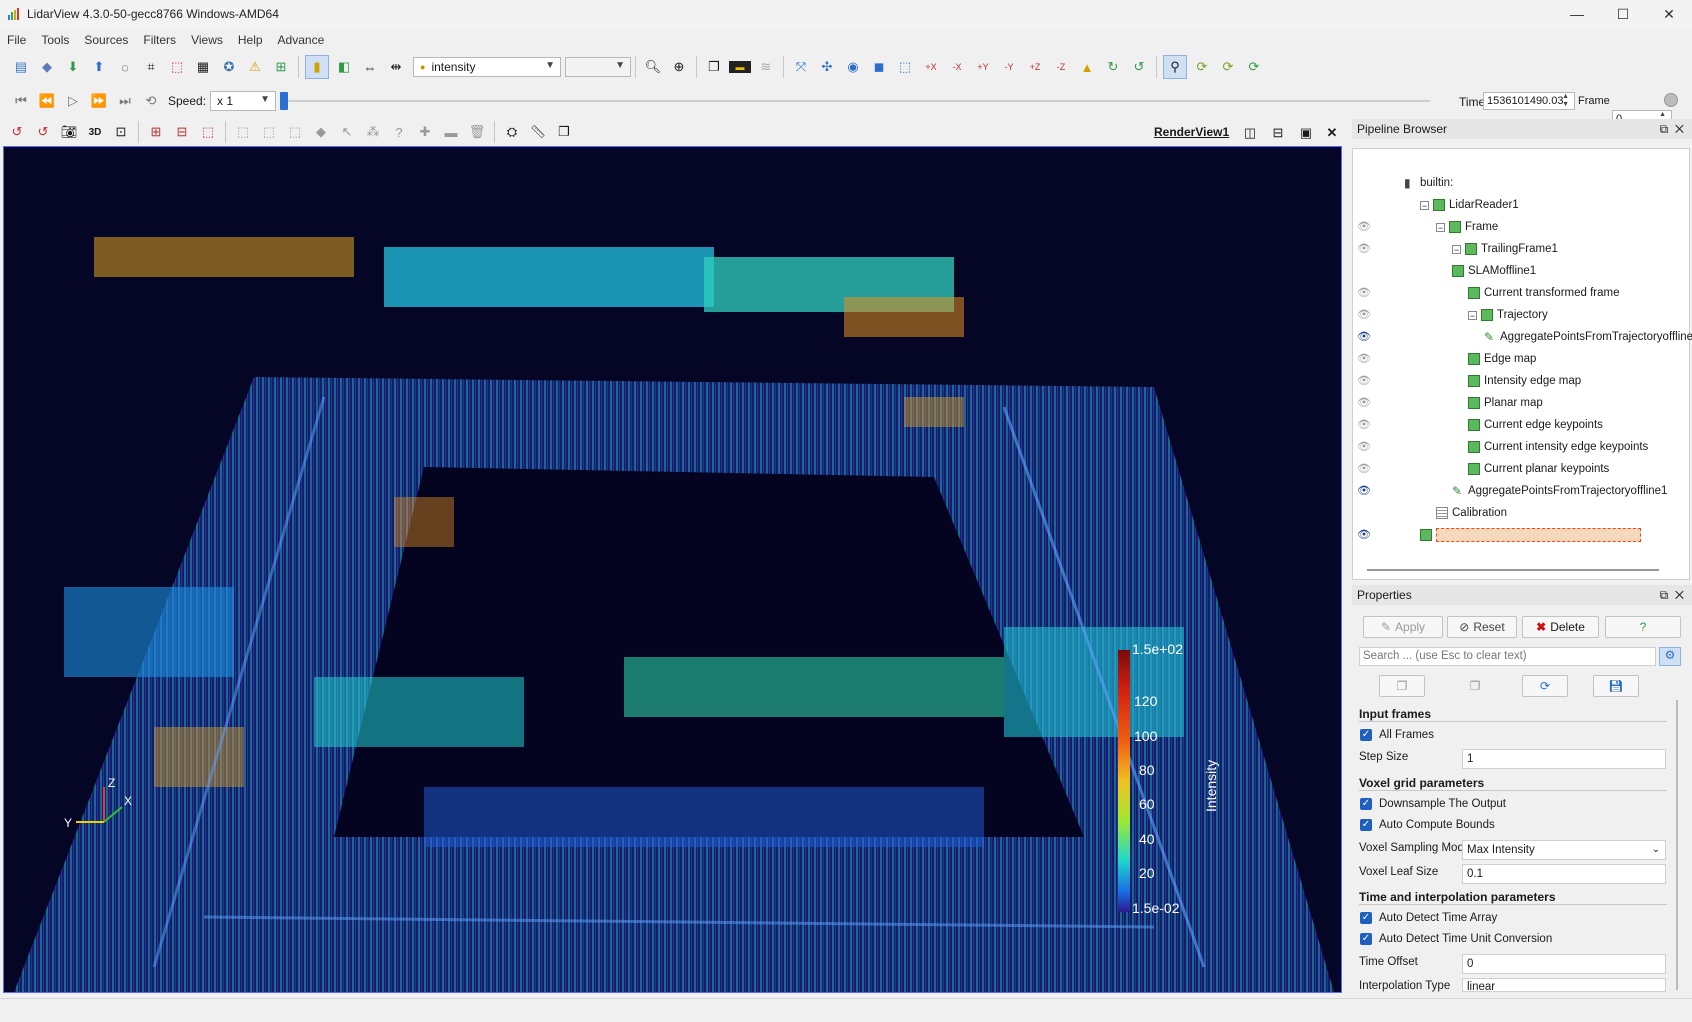 The height and width of the screenshot is (1022, 1692). Describe the element at coordinates (1278, 133) in the screenshot. I see `split-vertical-icon: ⊟` at that location.